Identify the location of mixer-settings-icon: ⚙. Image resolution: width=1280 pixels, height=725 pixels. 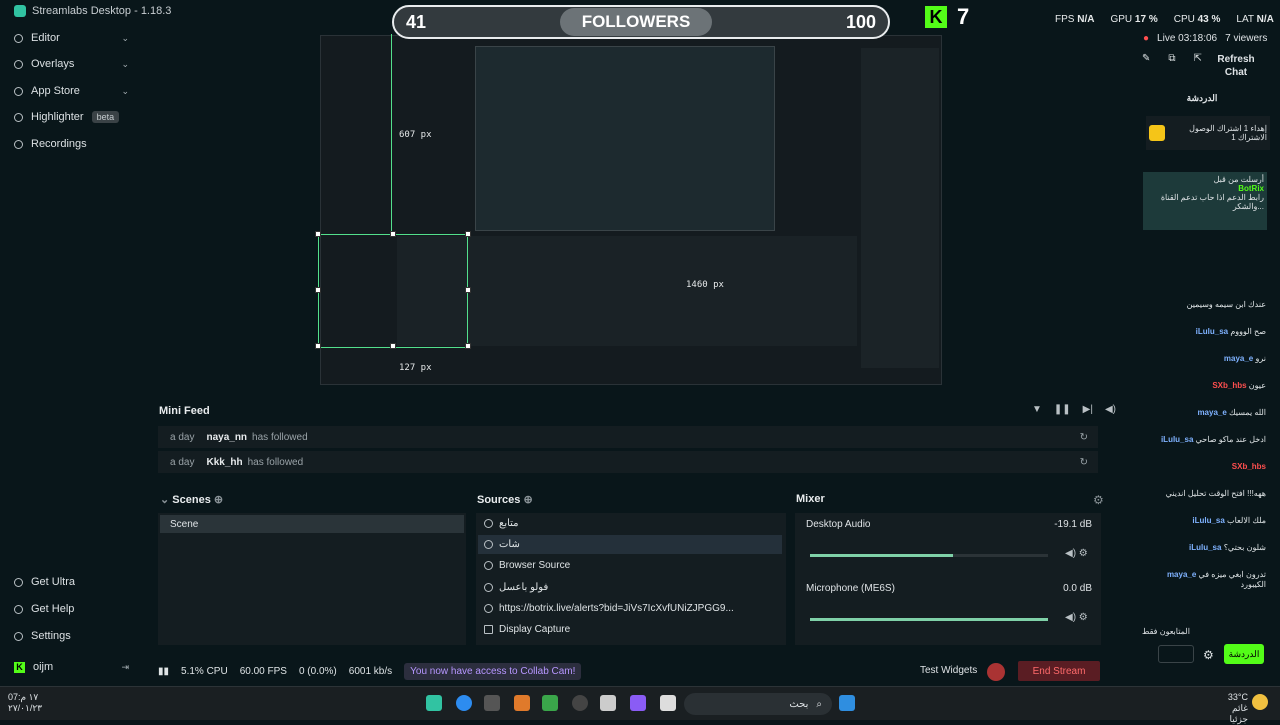
(1098, 500).